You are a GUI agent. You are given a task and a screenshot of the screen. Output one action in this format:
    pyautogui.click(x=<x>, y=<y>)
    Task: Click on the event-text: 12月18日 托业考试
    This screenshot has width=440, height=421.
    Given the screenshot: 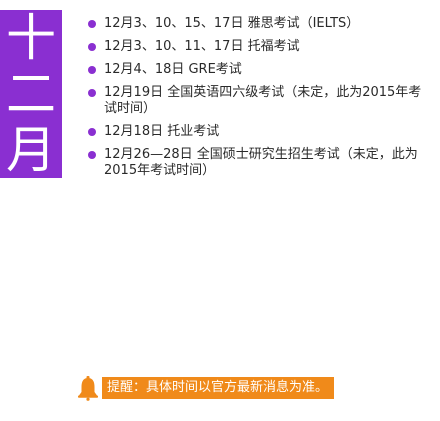 What is the action you would take?
    pyautogui.click(x=162, y=131)
    